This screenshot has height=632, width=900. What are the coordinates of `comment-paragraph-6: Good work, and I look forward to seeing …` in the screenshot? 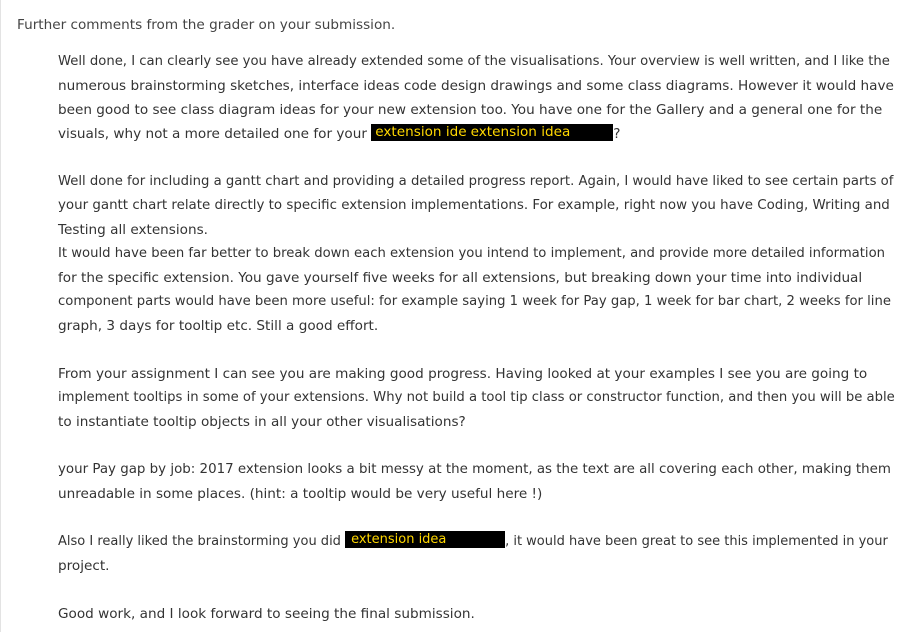 It's located at (473, 614).